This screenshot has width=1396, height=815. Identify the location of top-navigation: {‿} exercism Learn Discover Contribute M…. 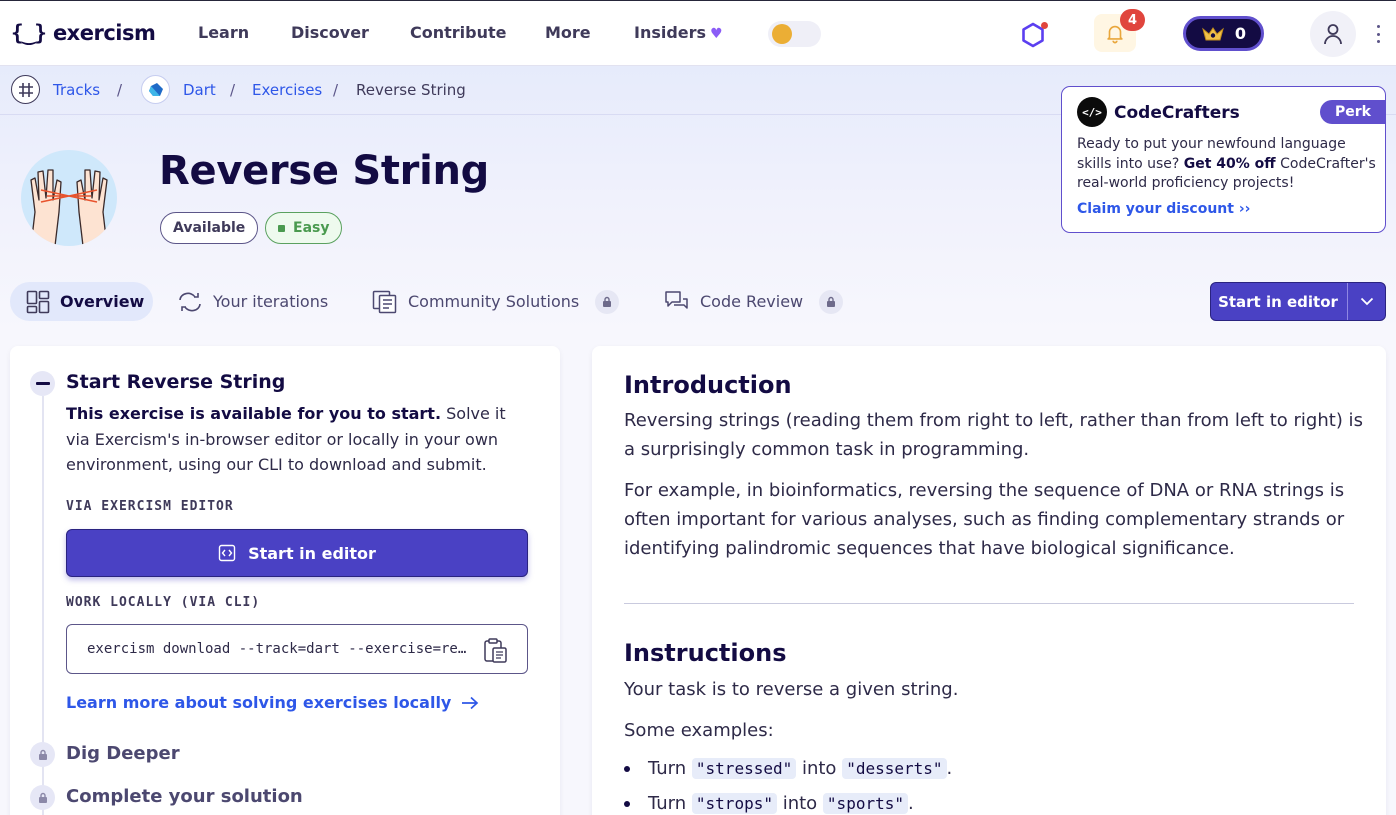
(698, 33).